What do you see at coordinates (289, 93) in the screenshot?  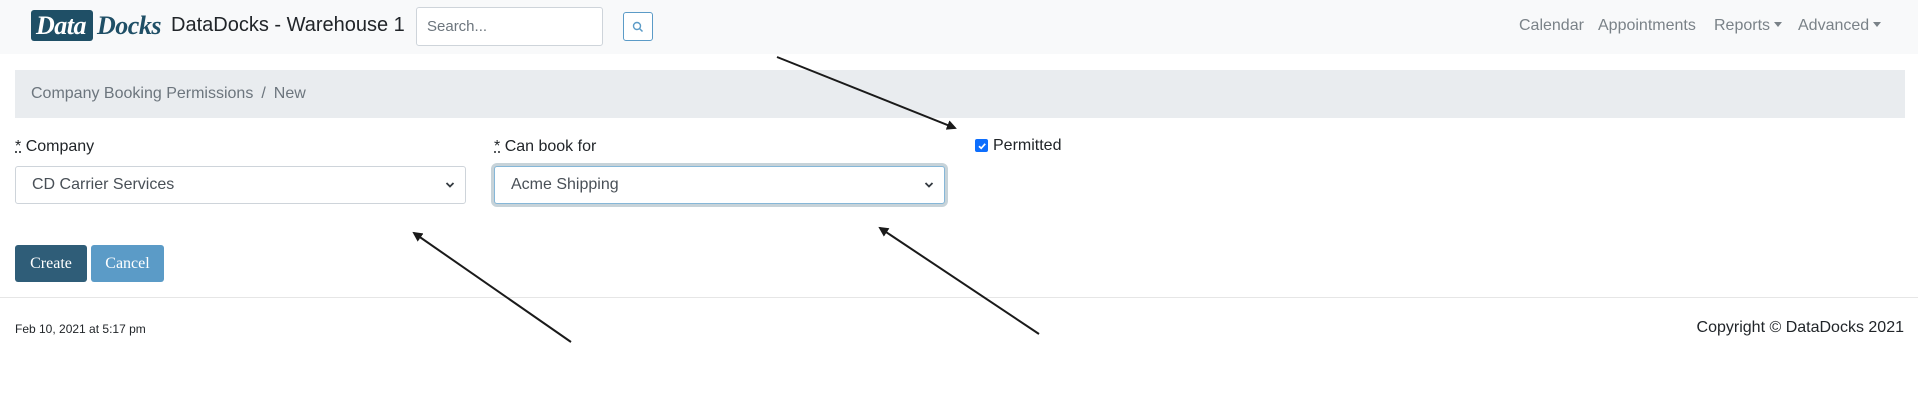 I see `breadcrumb-current: New` at bounding box center [289, 93].